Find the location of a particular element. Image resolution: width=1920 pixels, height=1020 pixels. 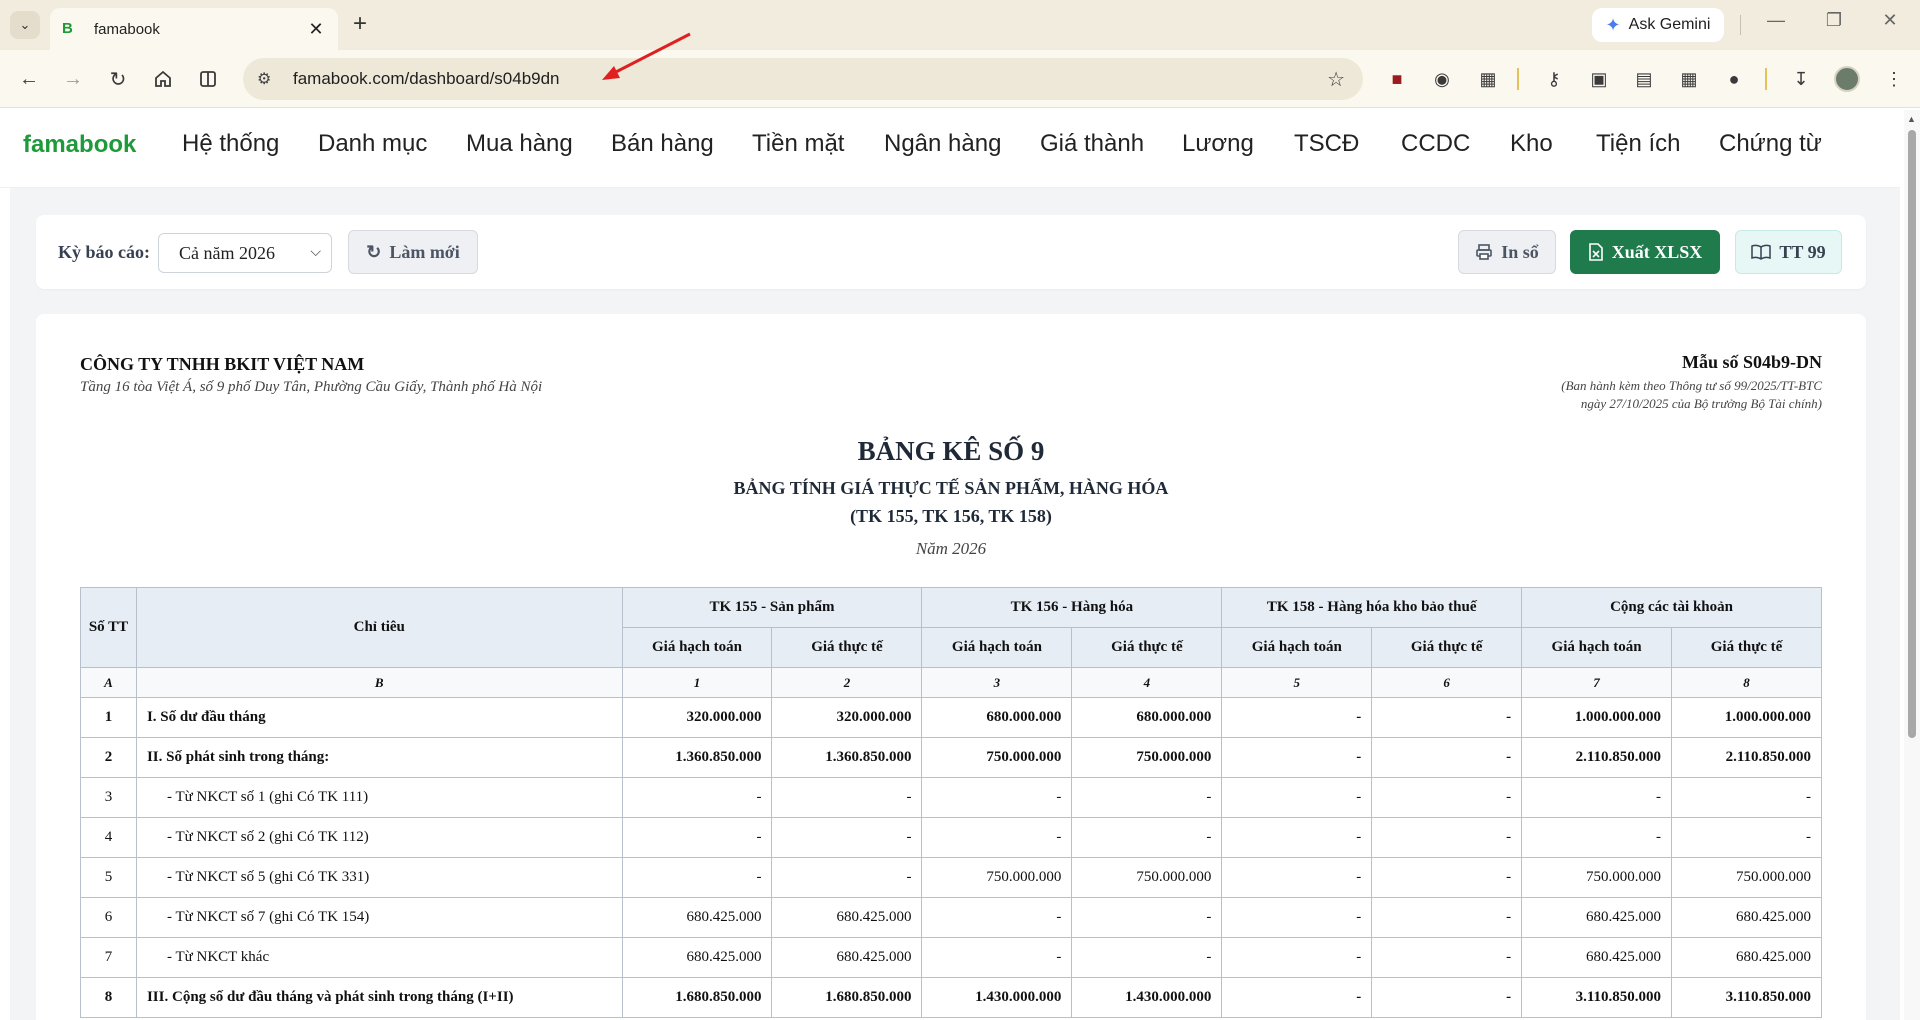

circular-label: TT 99 is located at coordinates (1802, 251).